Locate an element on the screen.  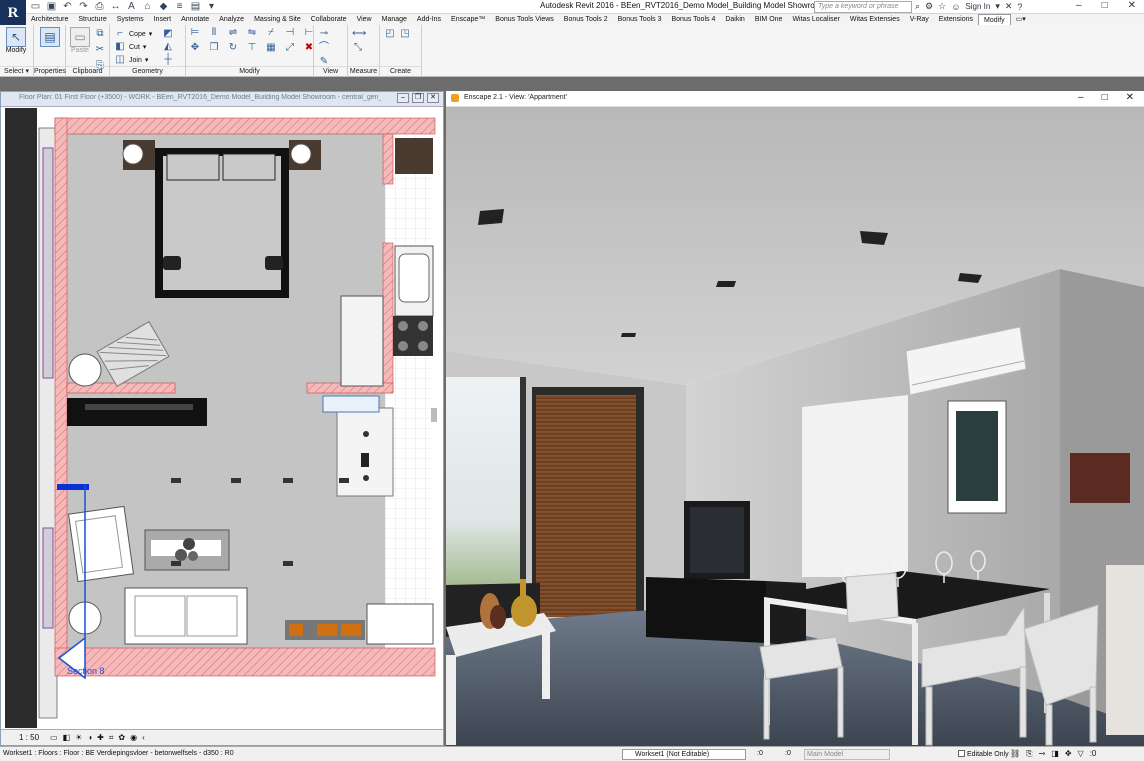
paste-button: ▭ Paste is located at coordinates (80, 44).